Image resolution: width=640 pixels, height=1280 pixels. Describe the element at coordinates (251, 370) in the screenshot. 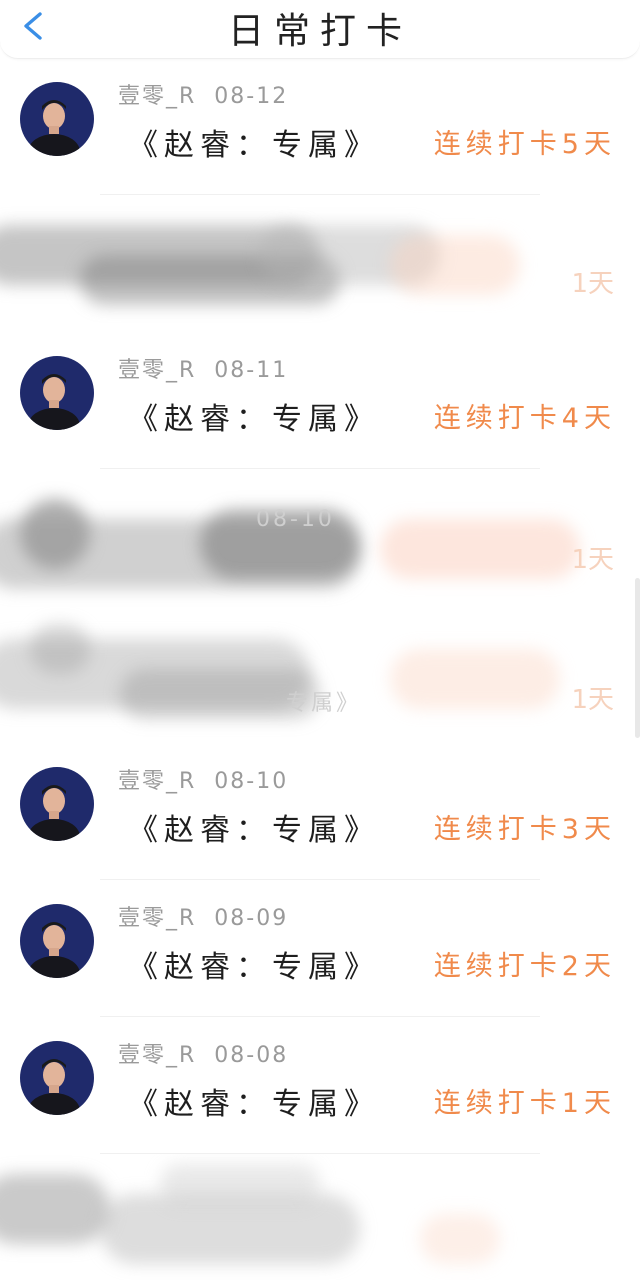

I see `entry-date: 08-11` at that location.